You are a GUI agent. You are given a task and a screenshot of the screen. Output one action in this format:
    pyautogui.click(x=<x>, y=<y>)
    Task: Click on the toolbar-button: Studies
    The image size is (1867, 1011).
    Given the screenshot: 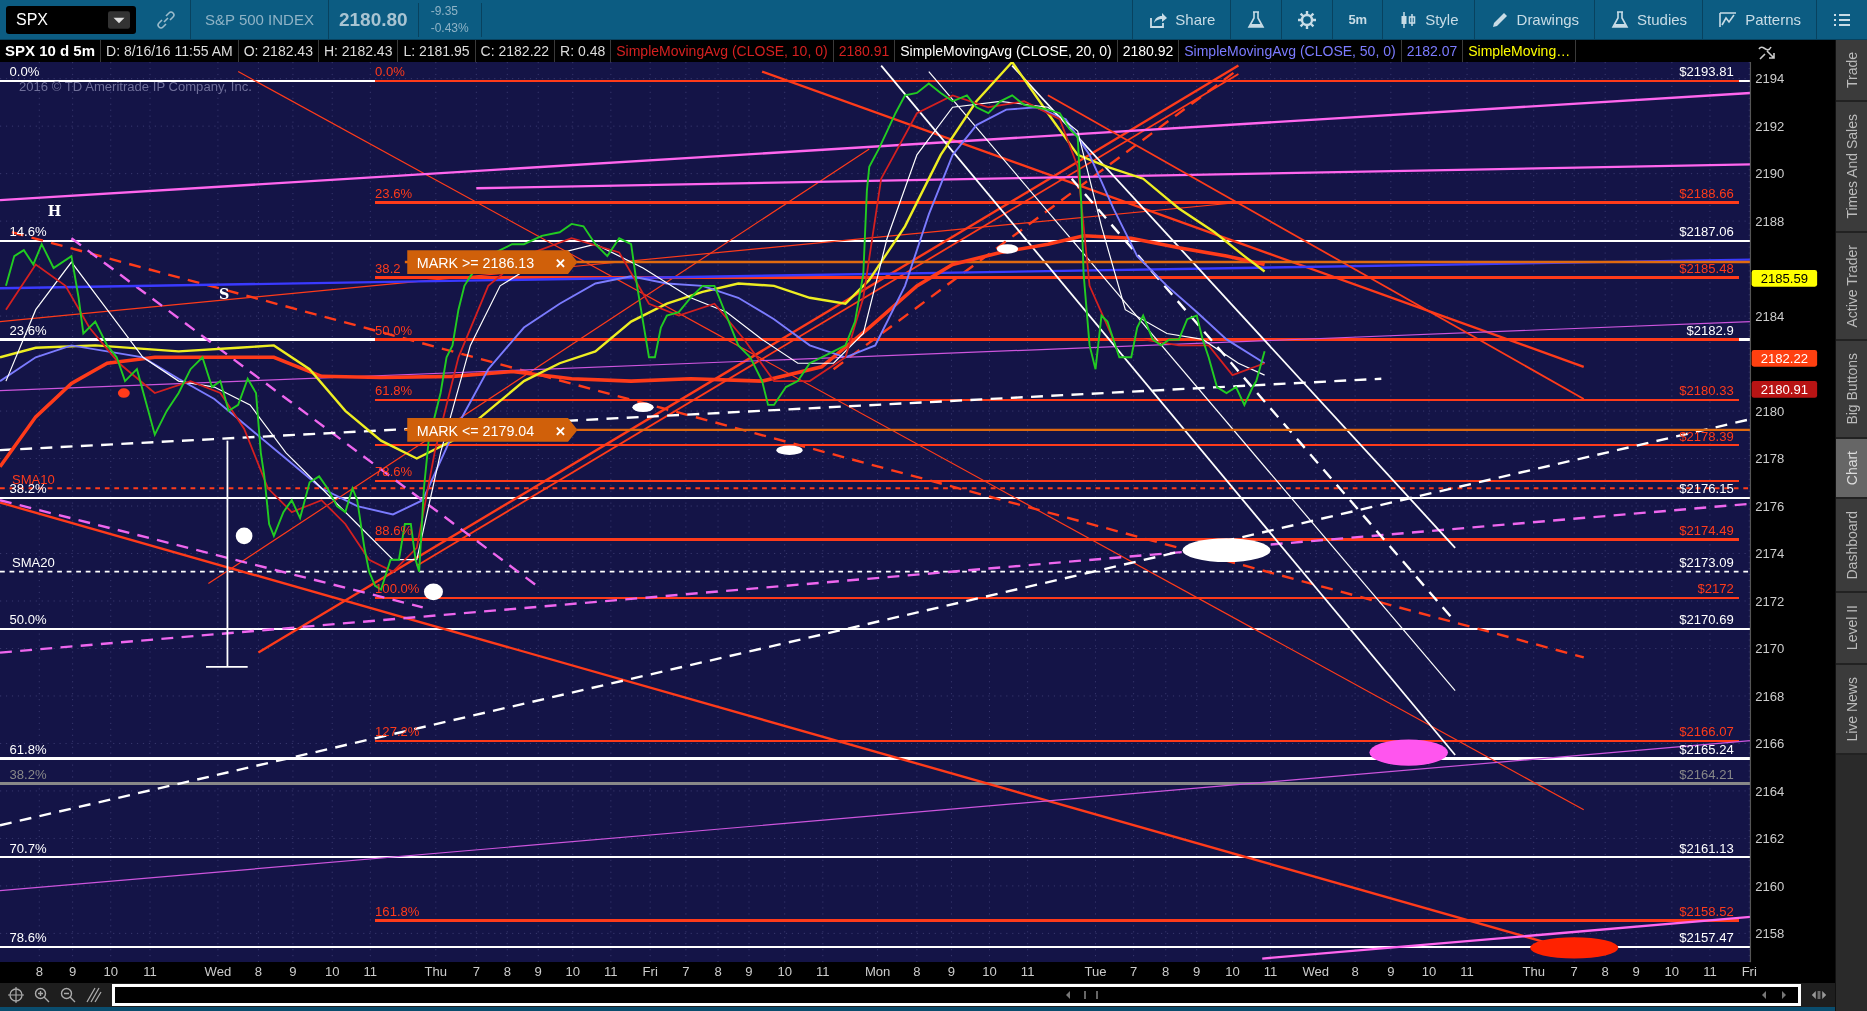 What is the action you would take?
    pyautogui.click(x=1648, y=20)
    